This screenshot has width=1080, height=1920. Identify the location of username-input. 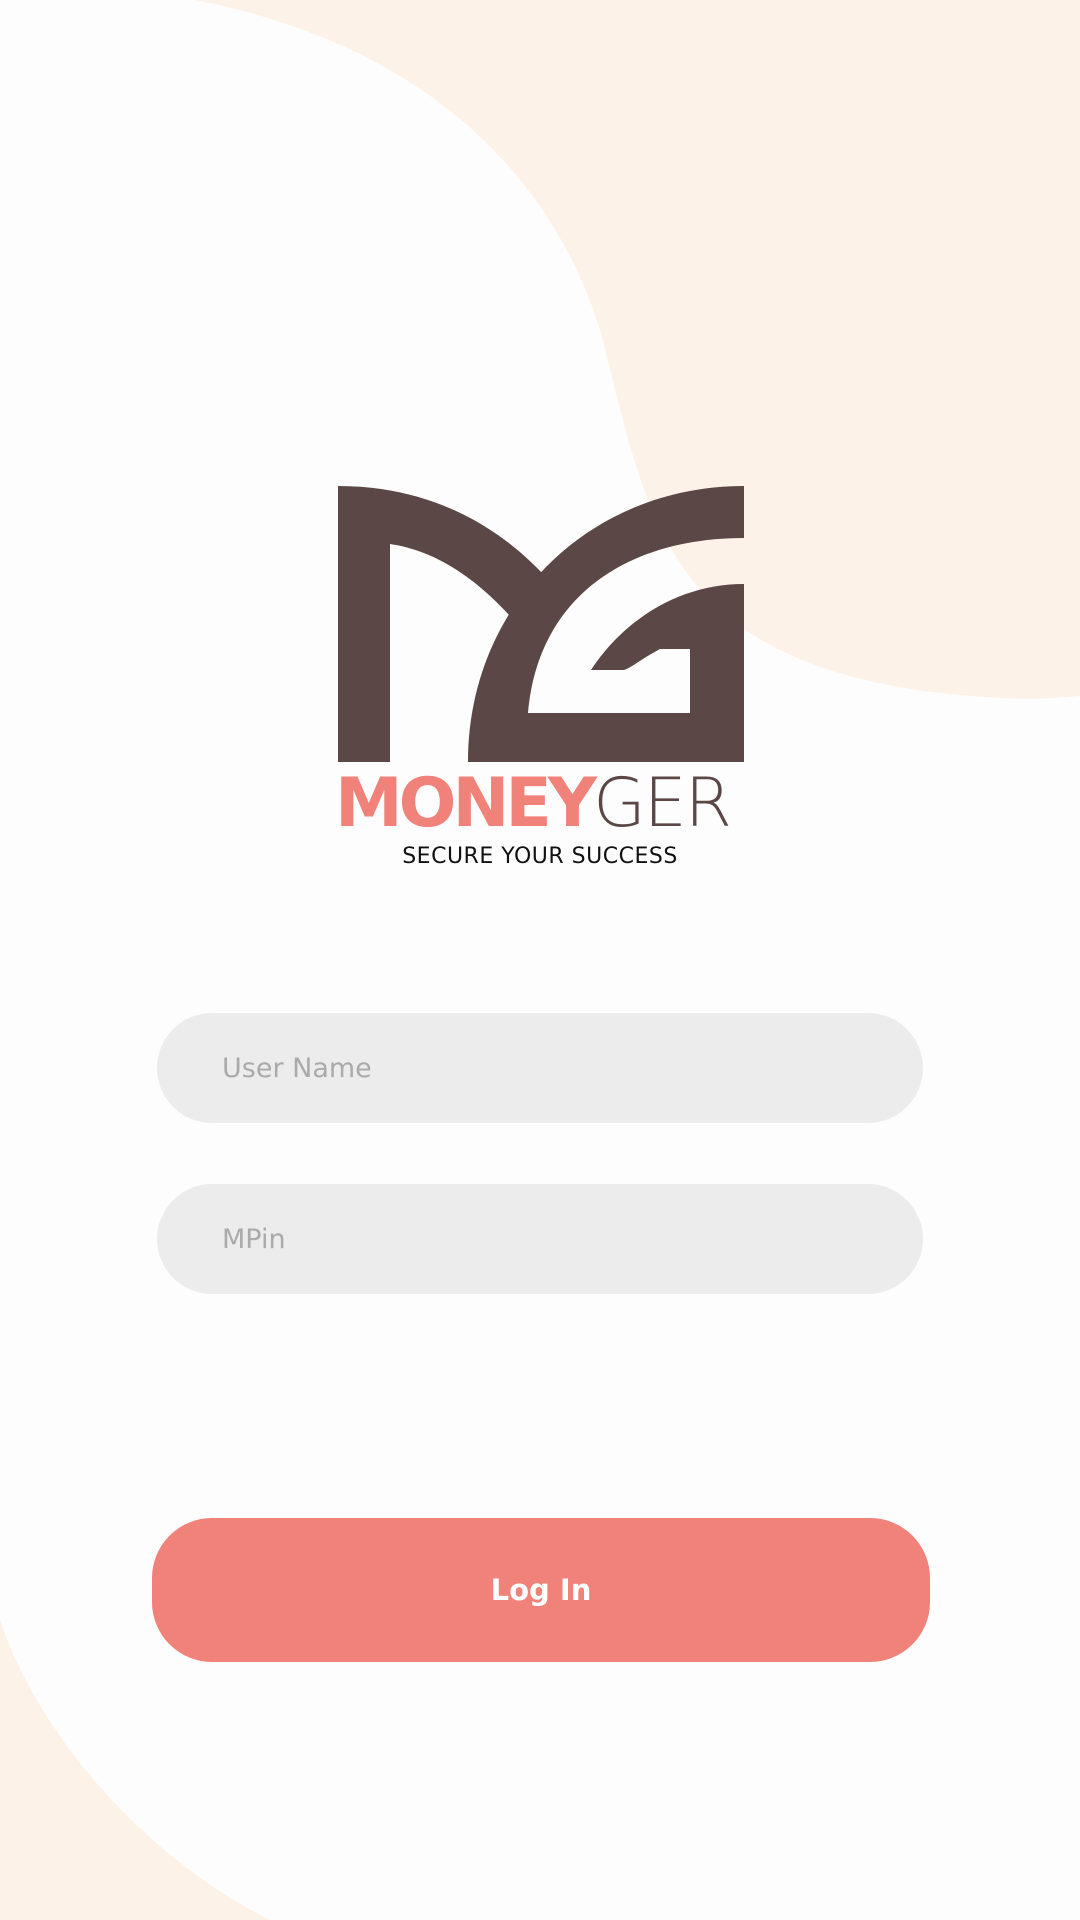
(540, 1068).